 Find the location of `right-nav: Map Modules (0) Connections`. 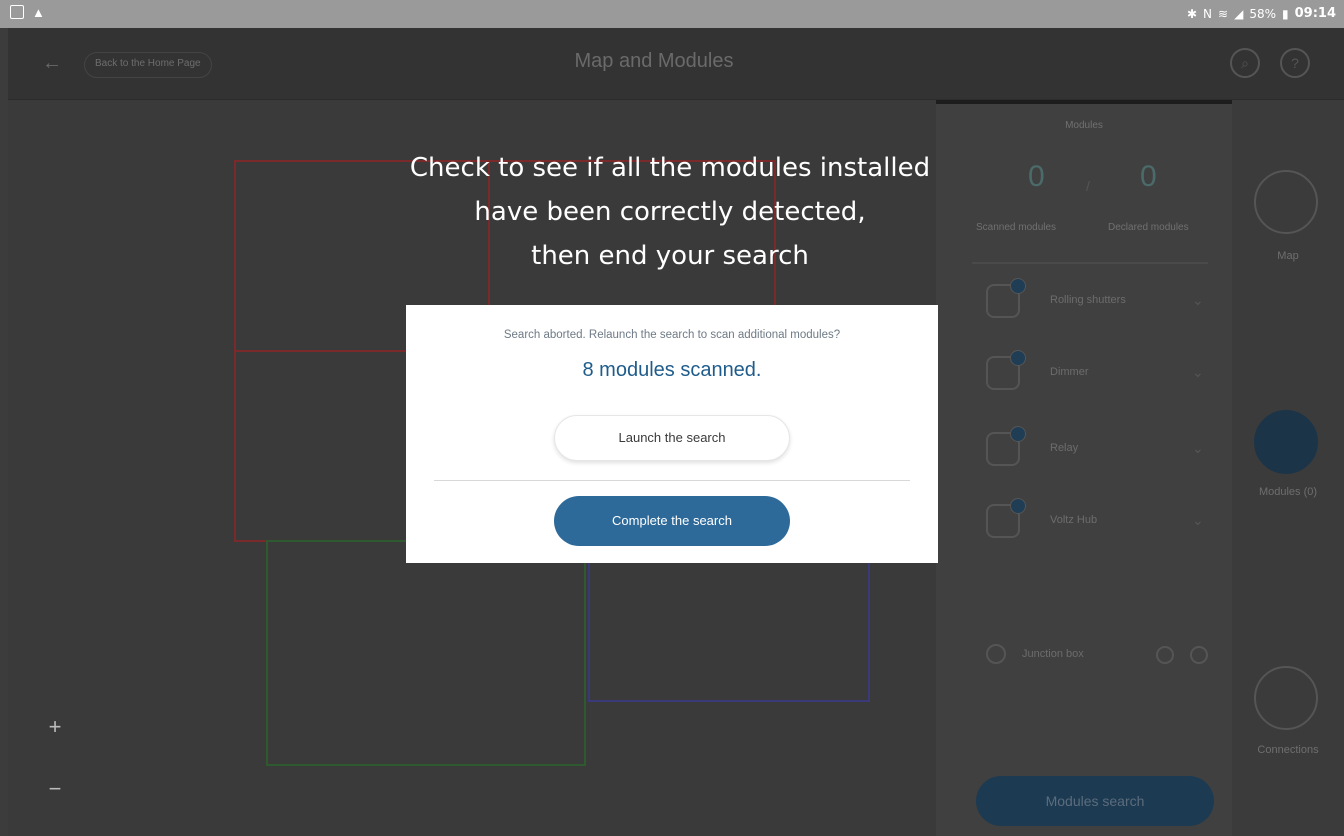

right-nav: Map Modules (0) Connections is located at coordinates (1288, 468).